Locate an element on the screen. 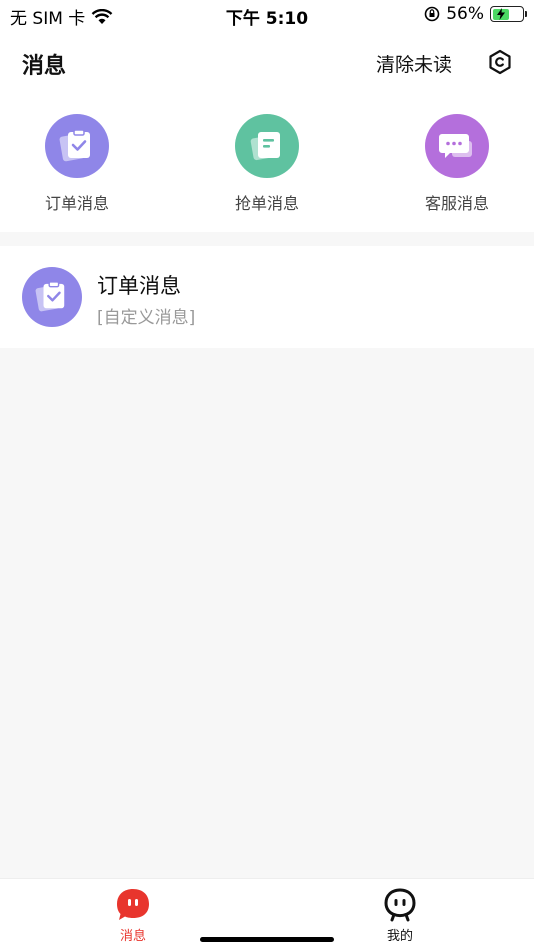  tab-messages: 消息 is located at coordinates (133, 915).